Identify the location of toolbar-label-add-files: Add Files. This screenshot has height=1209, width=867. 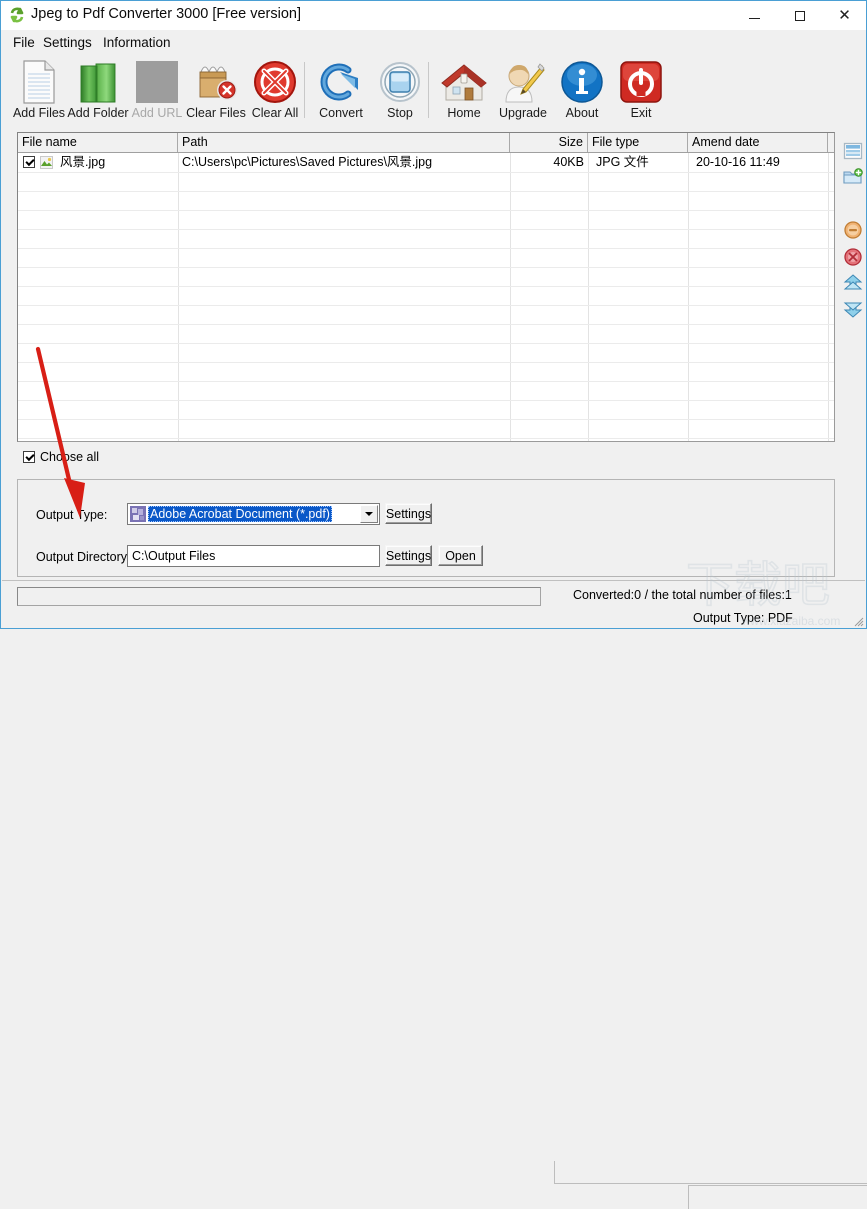
(39, 113).